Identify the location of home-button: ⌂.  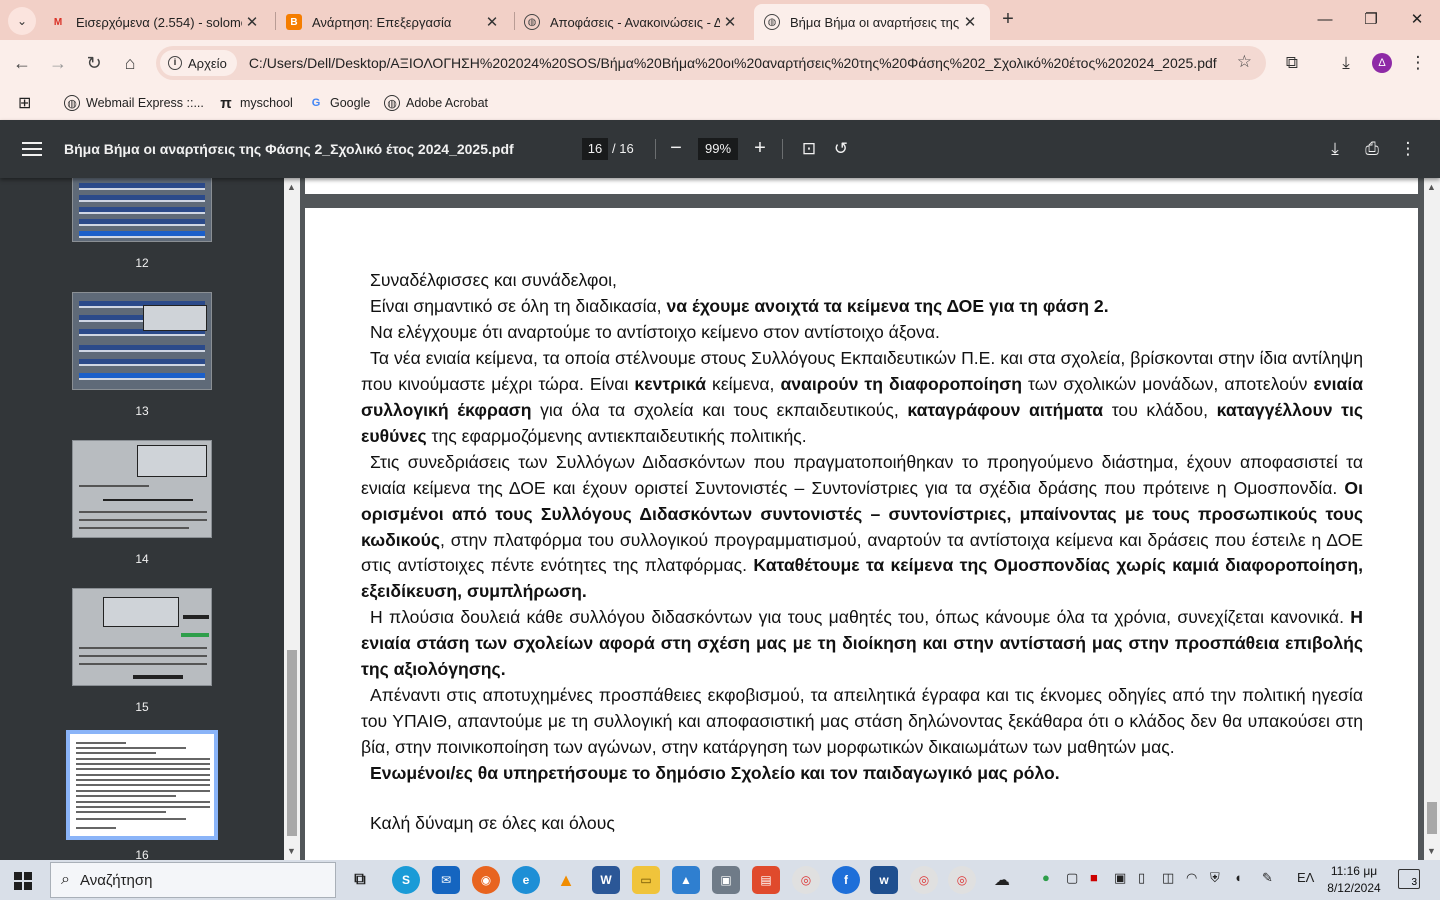
(130, 63).